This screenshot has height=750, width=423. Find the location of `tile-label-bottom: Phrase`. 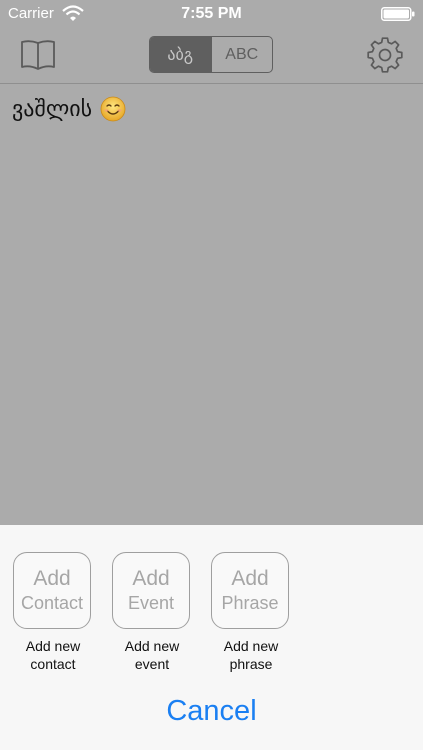

tile-label-bottom: Phrase is located at coordinates (250, 602).